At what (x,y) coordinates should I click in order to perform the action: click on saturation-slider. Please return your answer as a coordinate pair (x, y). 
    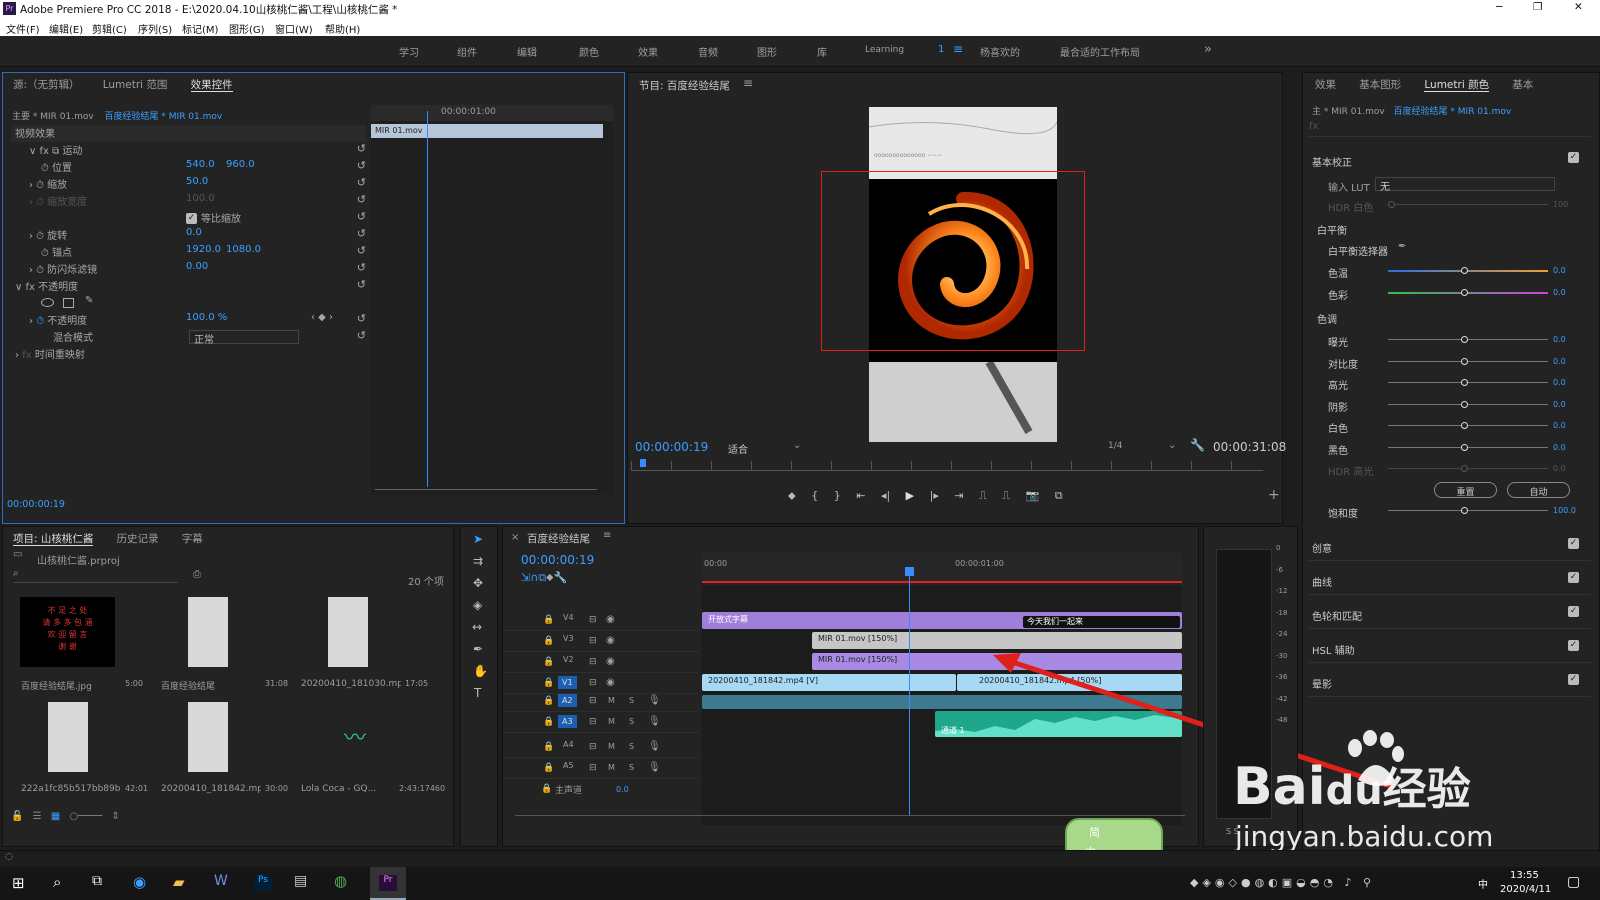
    Looking at the image, I should click on (1468, 510).